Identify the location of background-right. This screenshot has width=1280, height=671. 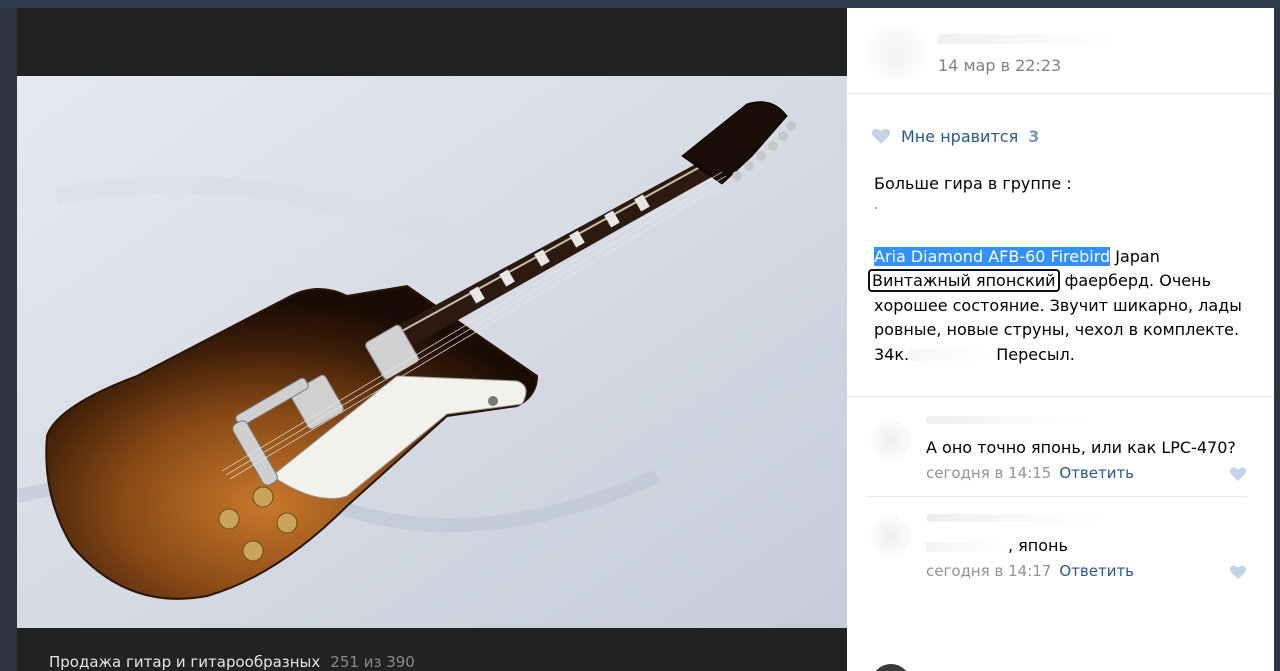
(1277, 339).